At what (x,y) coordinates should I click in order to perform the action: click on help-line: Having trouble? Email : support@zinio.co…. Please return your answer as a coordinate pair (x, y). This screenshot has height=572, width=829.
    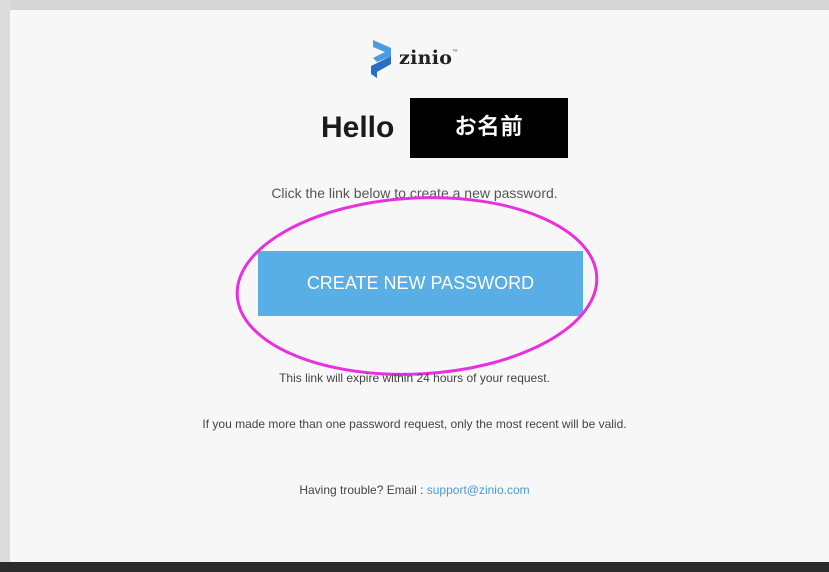
    Looking at the image, I should click on (414, 490).